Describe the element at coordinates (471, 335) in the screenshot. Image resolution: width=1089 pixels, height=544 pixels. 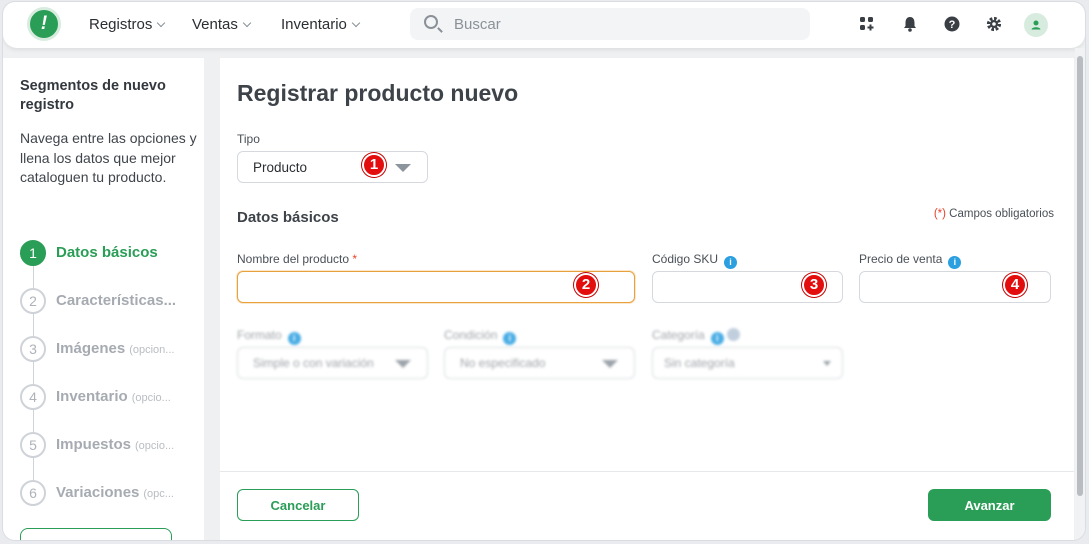
I see `condicion-label-text: Condición` at that location.